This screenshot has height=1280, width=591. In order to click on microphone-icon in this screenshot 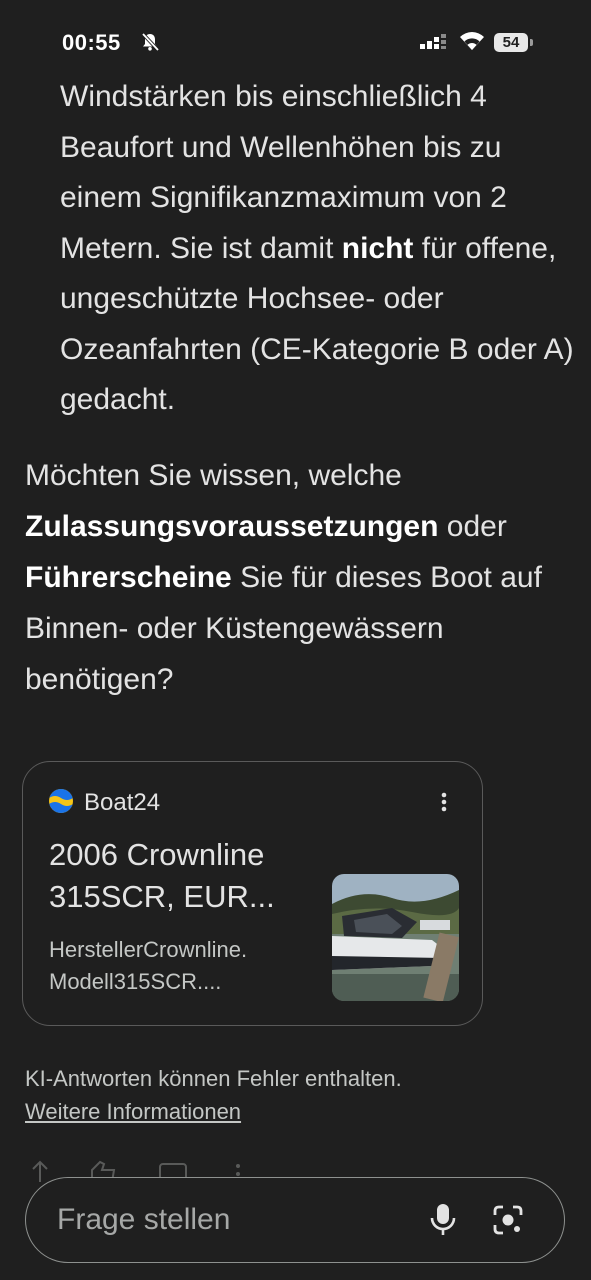, I will do `click(443, 1222)`.